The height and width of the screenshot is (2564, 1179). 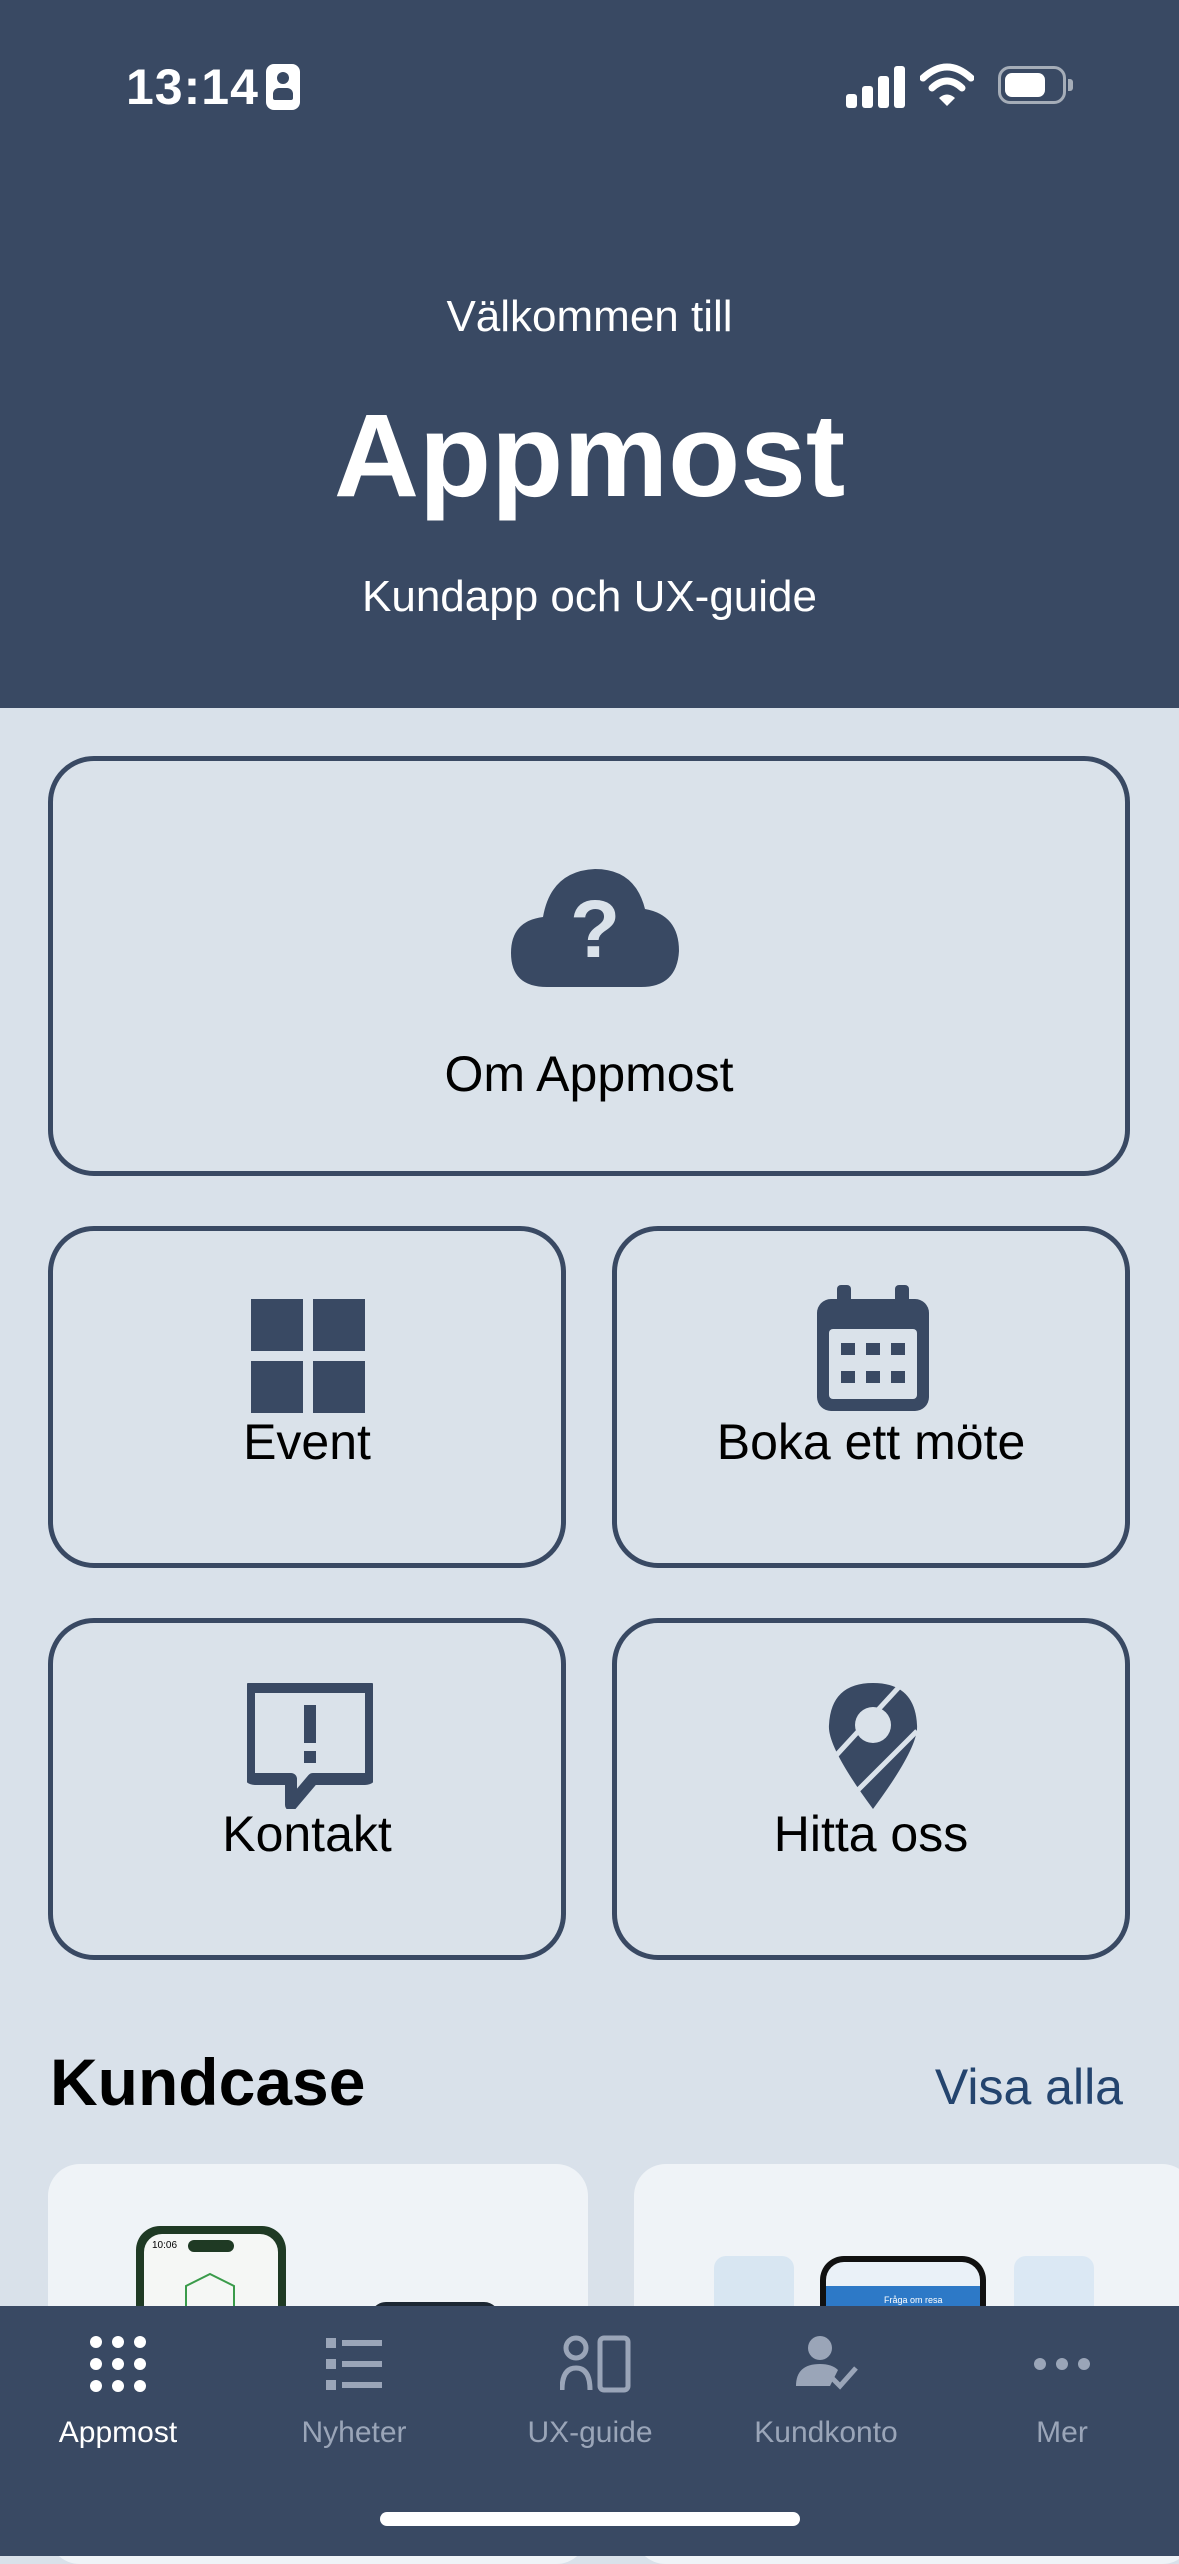 I want to click on calendar-icon, so click(x=873, y=1348).